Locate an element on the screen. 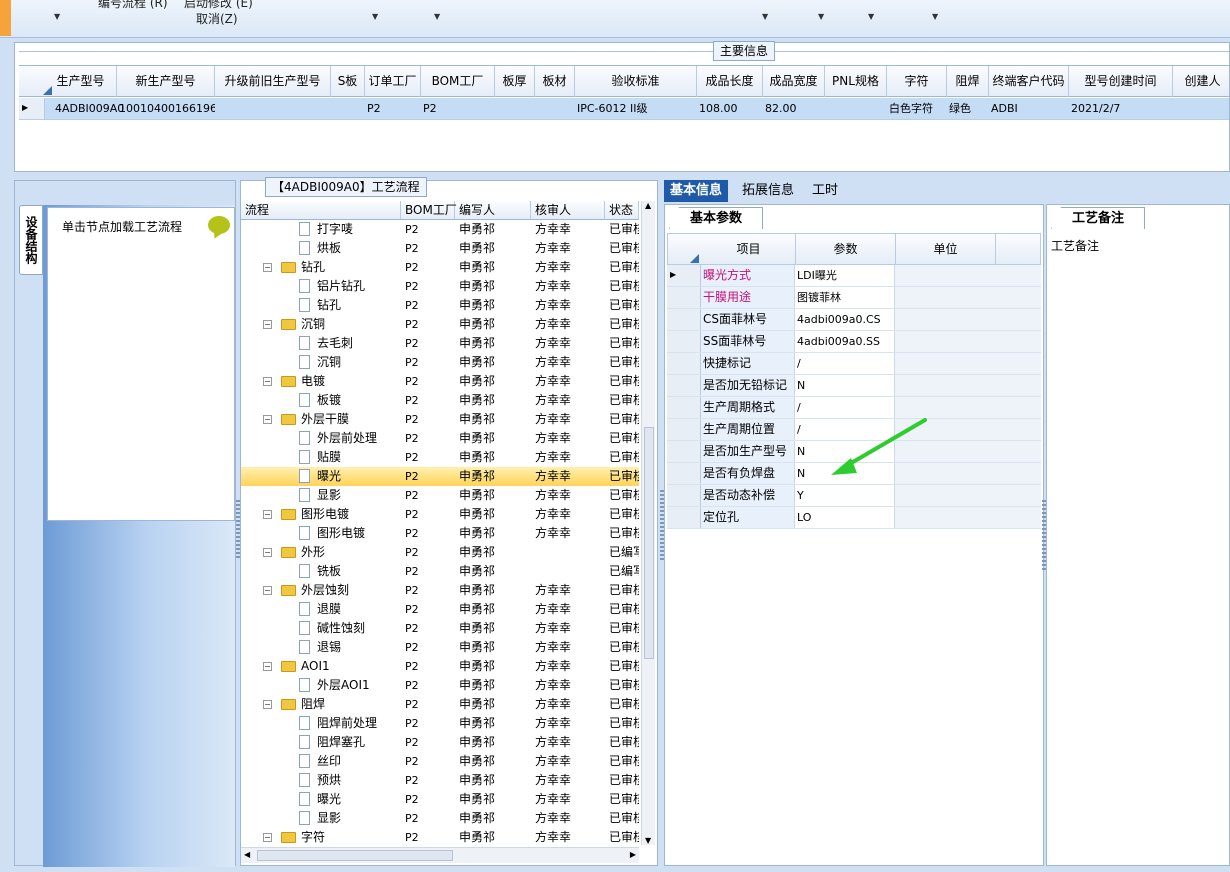 The image size is (1230, 872). tree-row: − 图形电镀 P2 申勇祁 方幸幸 已审核 is located at coordinates (440, 514).